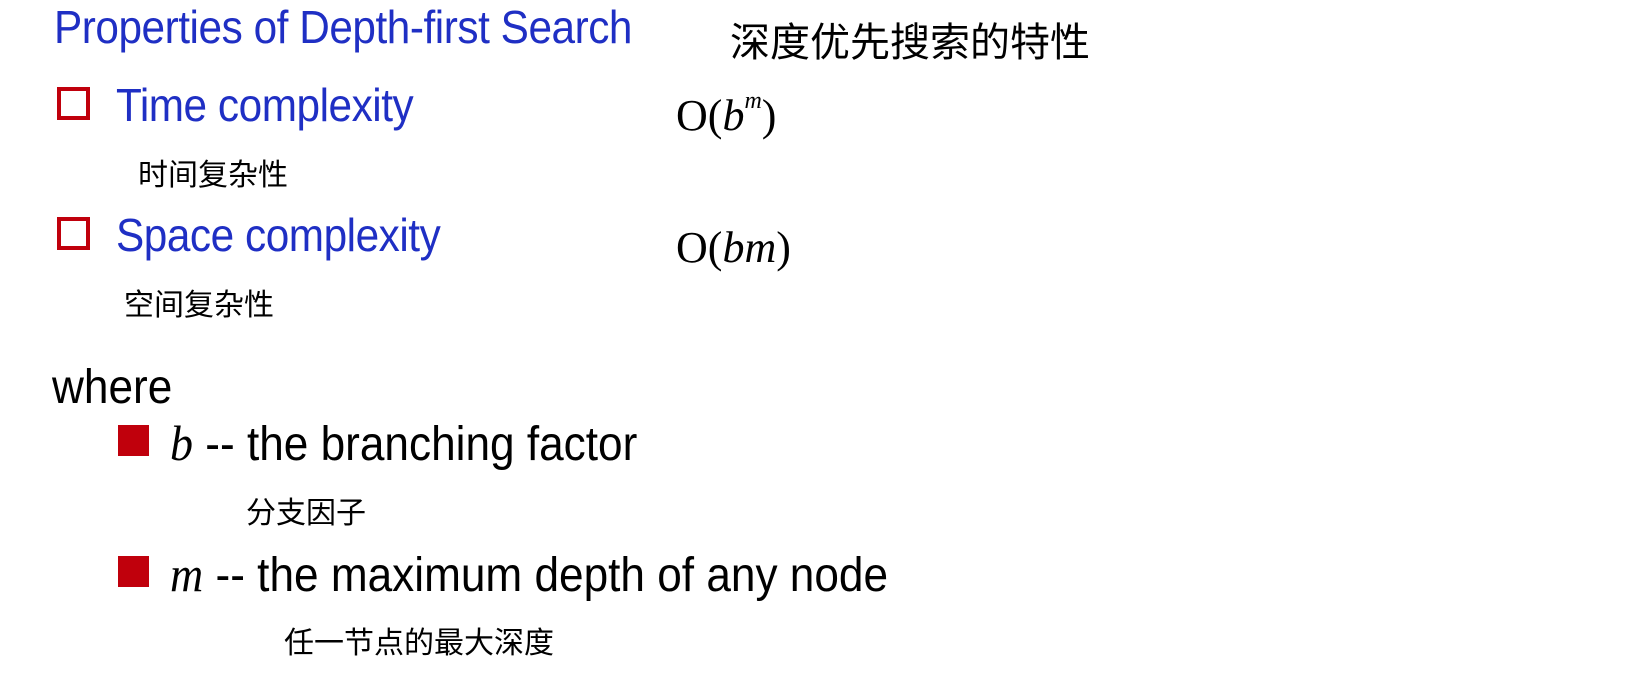 This screenshot has width=1628, height=694. Describe the element at coordinates (187, 574) in the screenshot. I see `variable-m-symbol: m` at that location.